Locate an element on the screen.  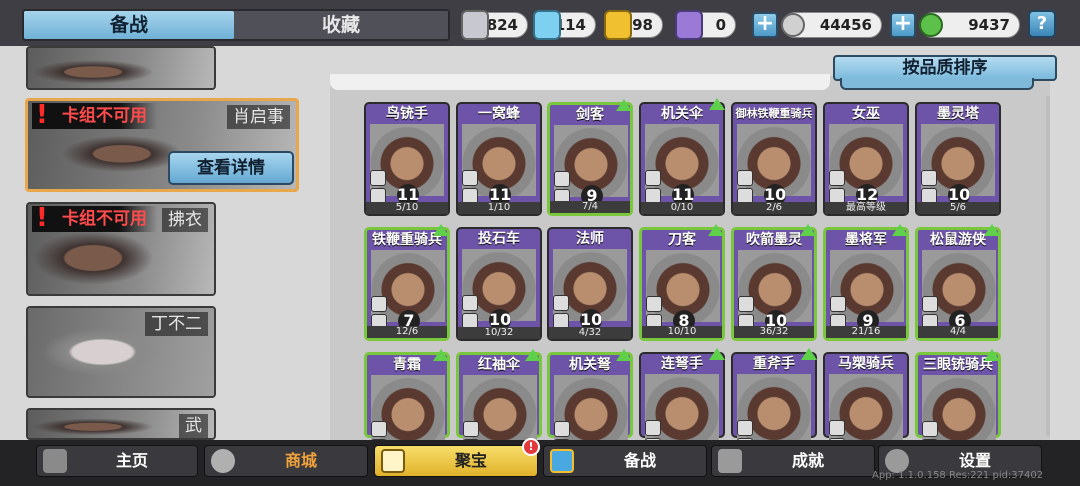
unit-card: 墨将军 9 21/16 is located at coordinates (866, 282).